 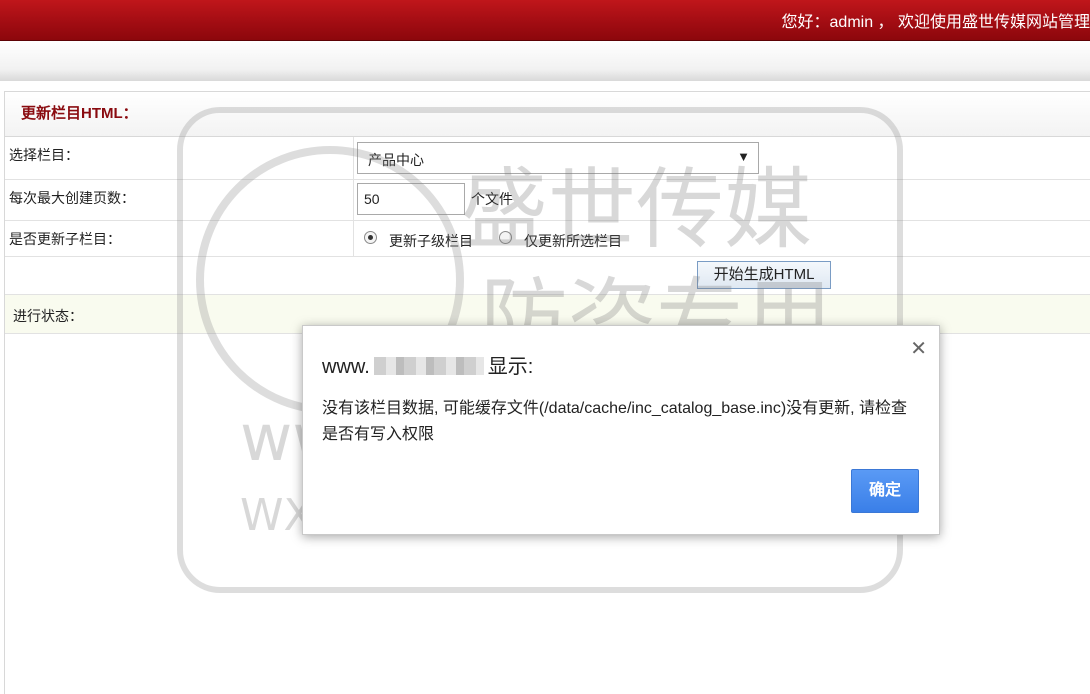 What do you see at coordinates (545, 20) in the screenshot?
I see `top-header-bar: 您好：admin ， 欢迎使用盛世传媒网站管理` at bounding box center [545, 20].